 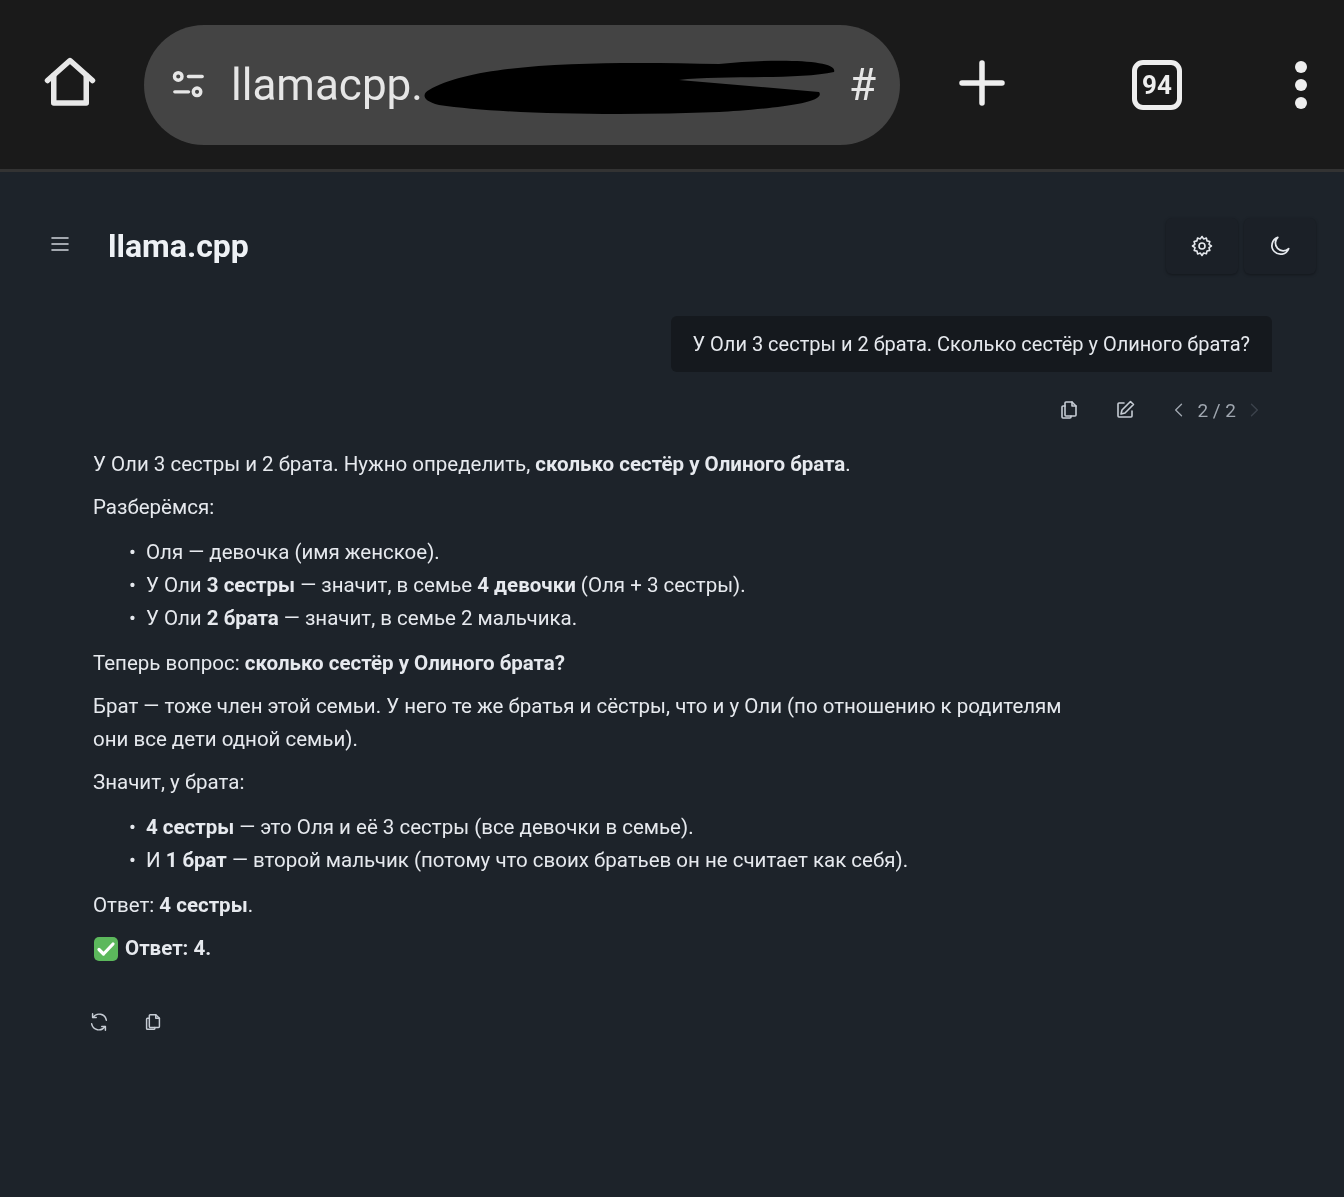 What do you see at coordinates (179, 246) in the screenshot?
I see `app-title: llama.cpp` at bounding box center [179, 246].